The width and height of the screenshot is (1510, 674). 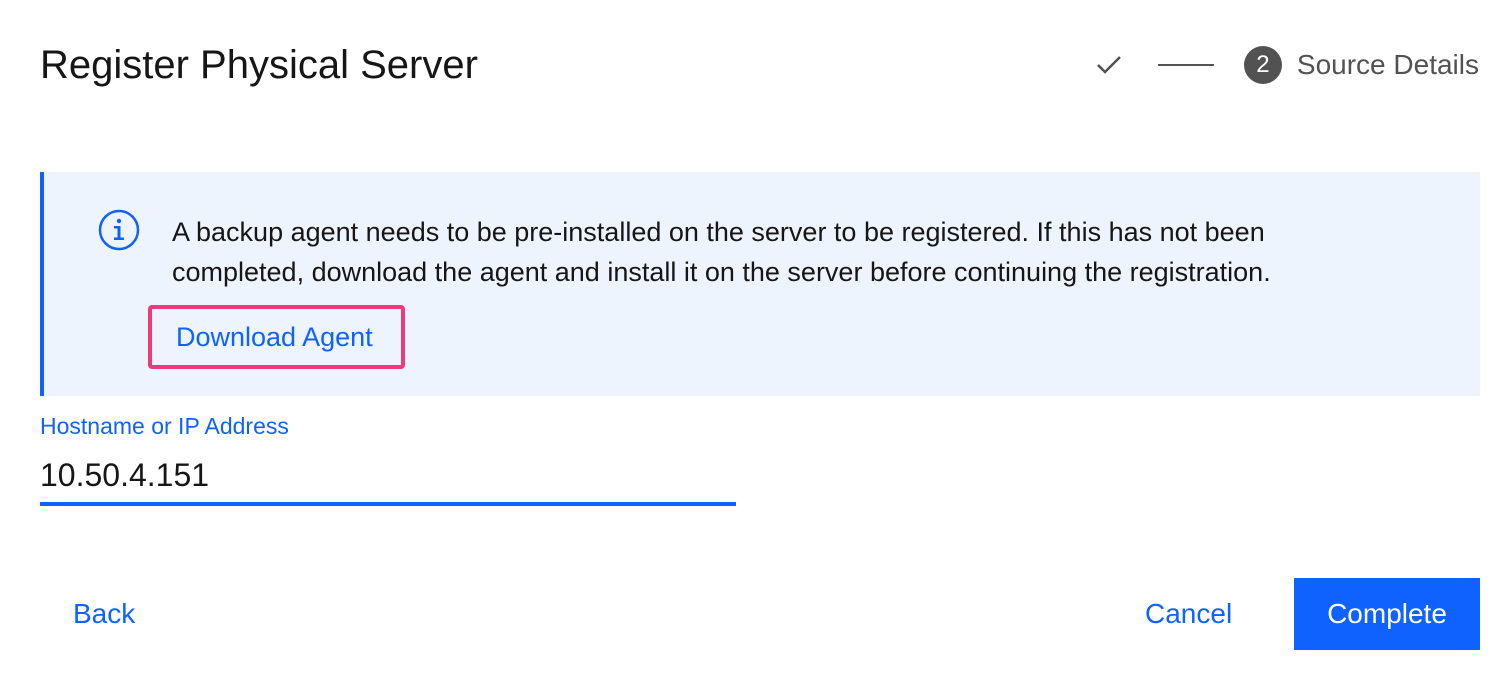 I want to click on back-button: Back, so click(x=104, y=614).